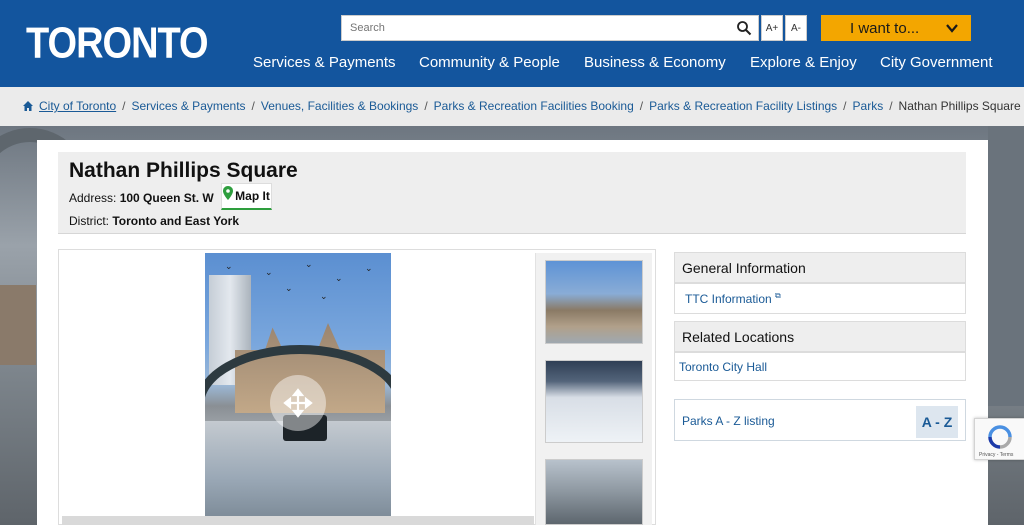 This screenshot has width=1024, height=525. Describe the element at coordinates (820, 483) in the screenshot. I see `sidebar-empty-area` at that location.